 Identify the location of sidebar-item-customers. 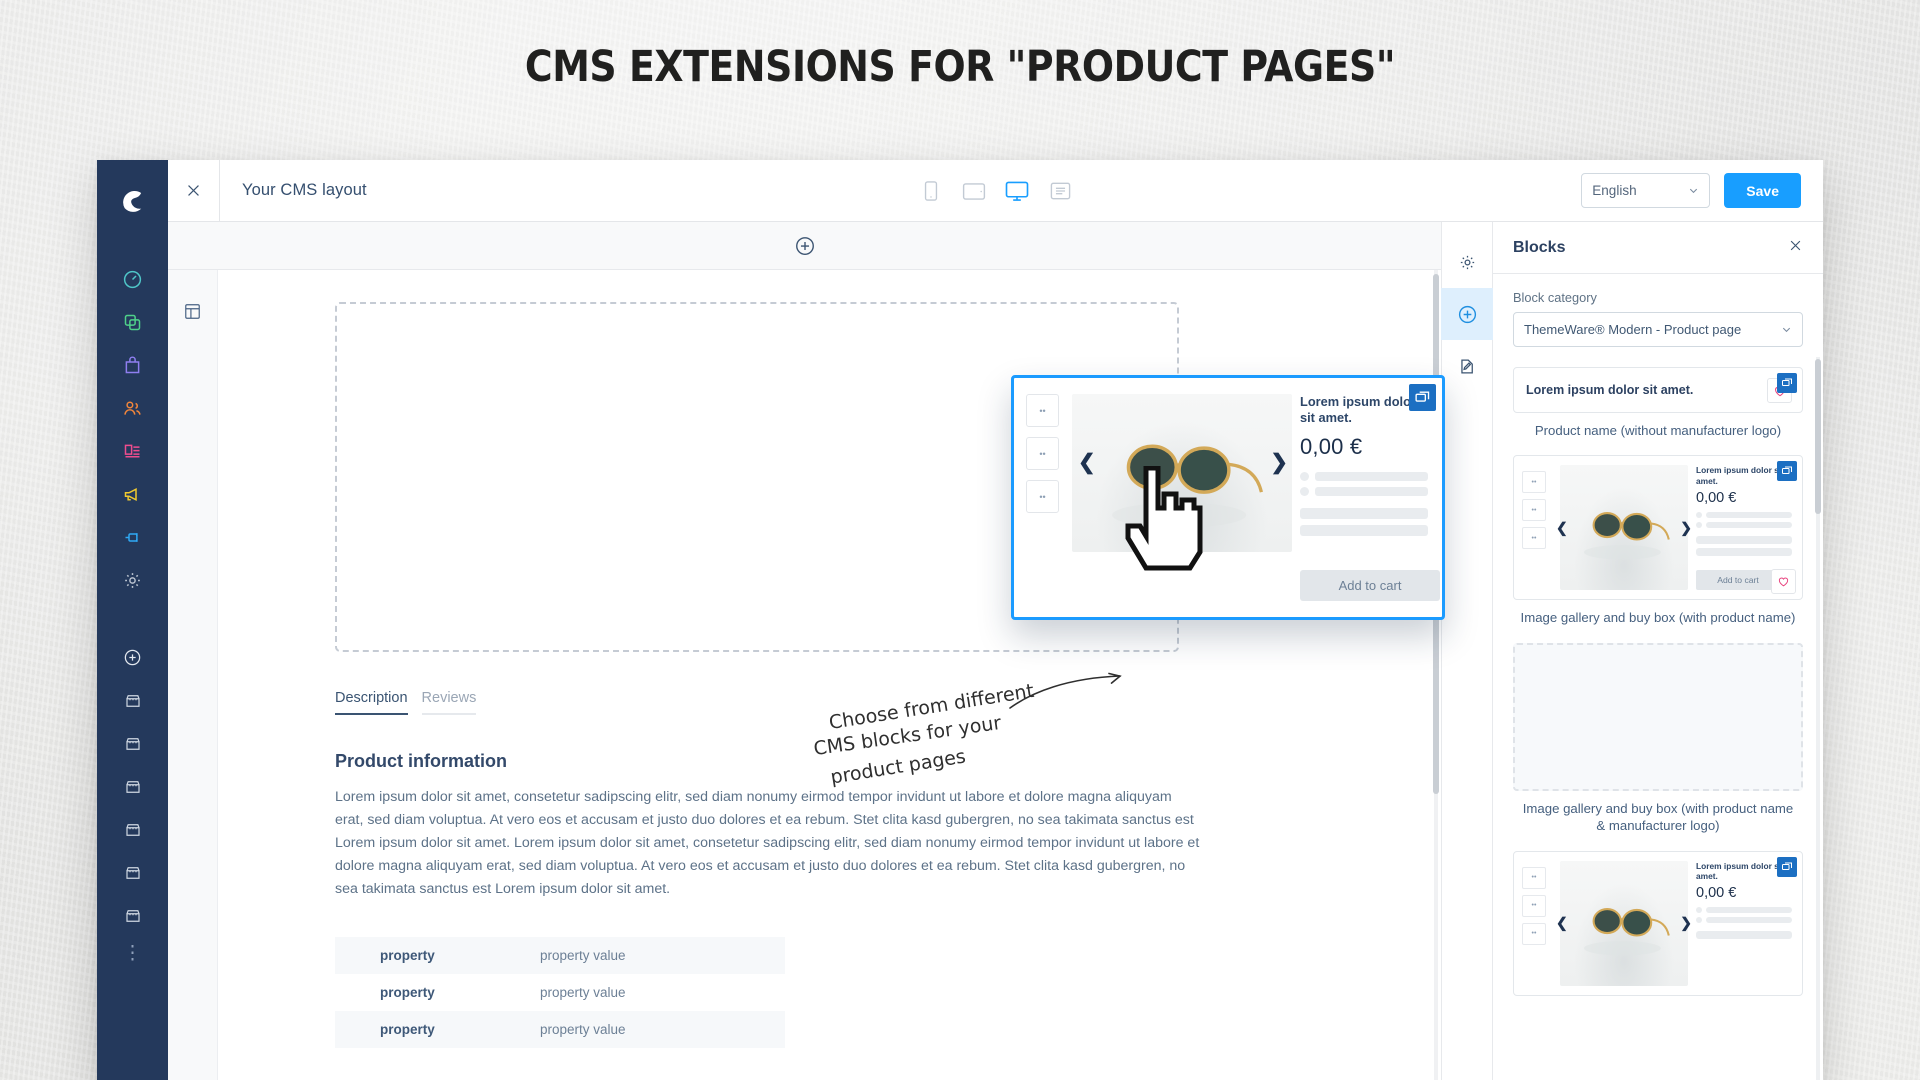
(133, 408).